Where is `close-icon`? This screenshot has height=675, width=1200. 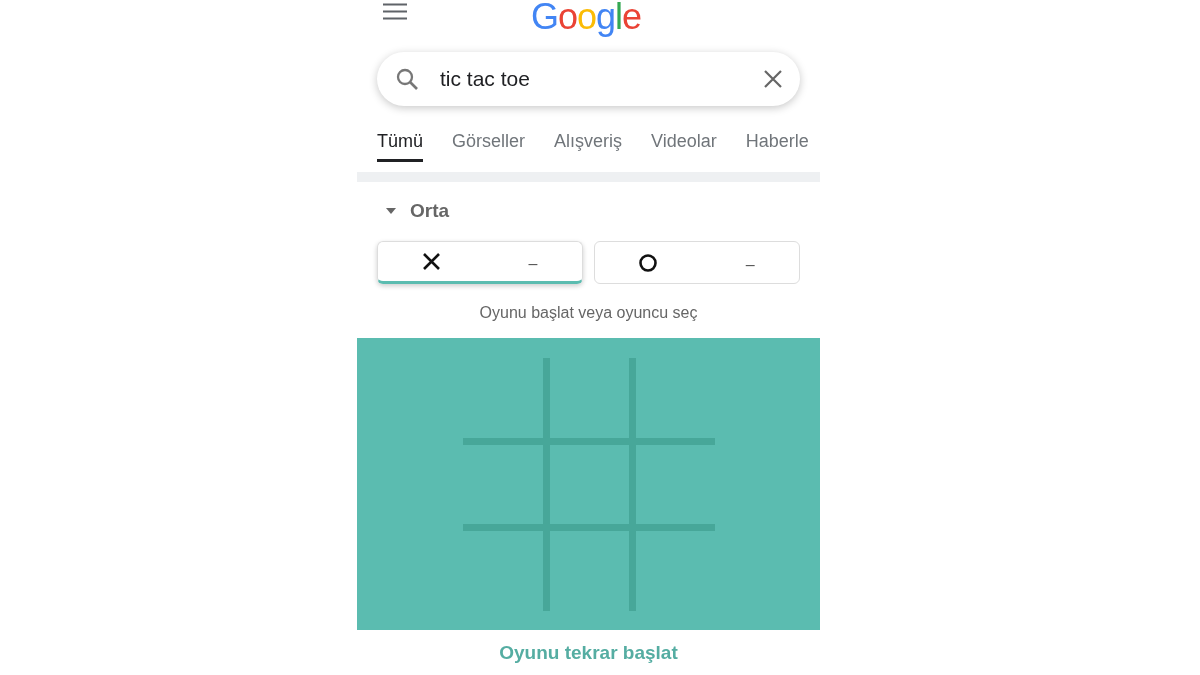
close-icon is located at coordinates (773, 79).